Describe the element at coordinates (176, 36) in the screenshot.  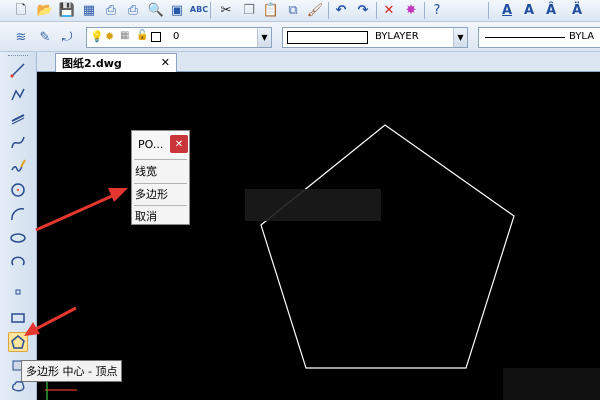
I see `layer-name: 0` at that location.